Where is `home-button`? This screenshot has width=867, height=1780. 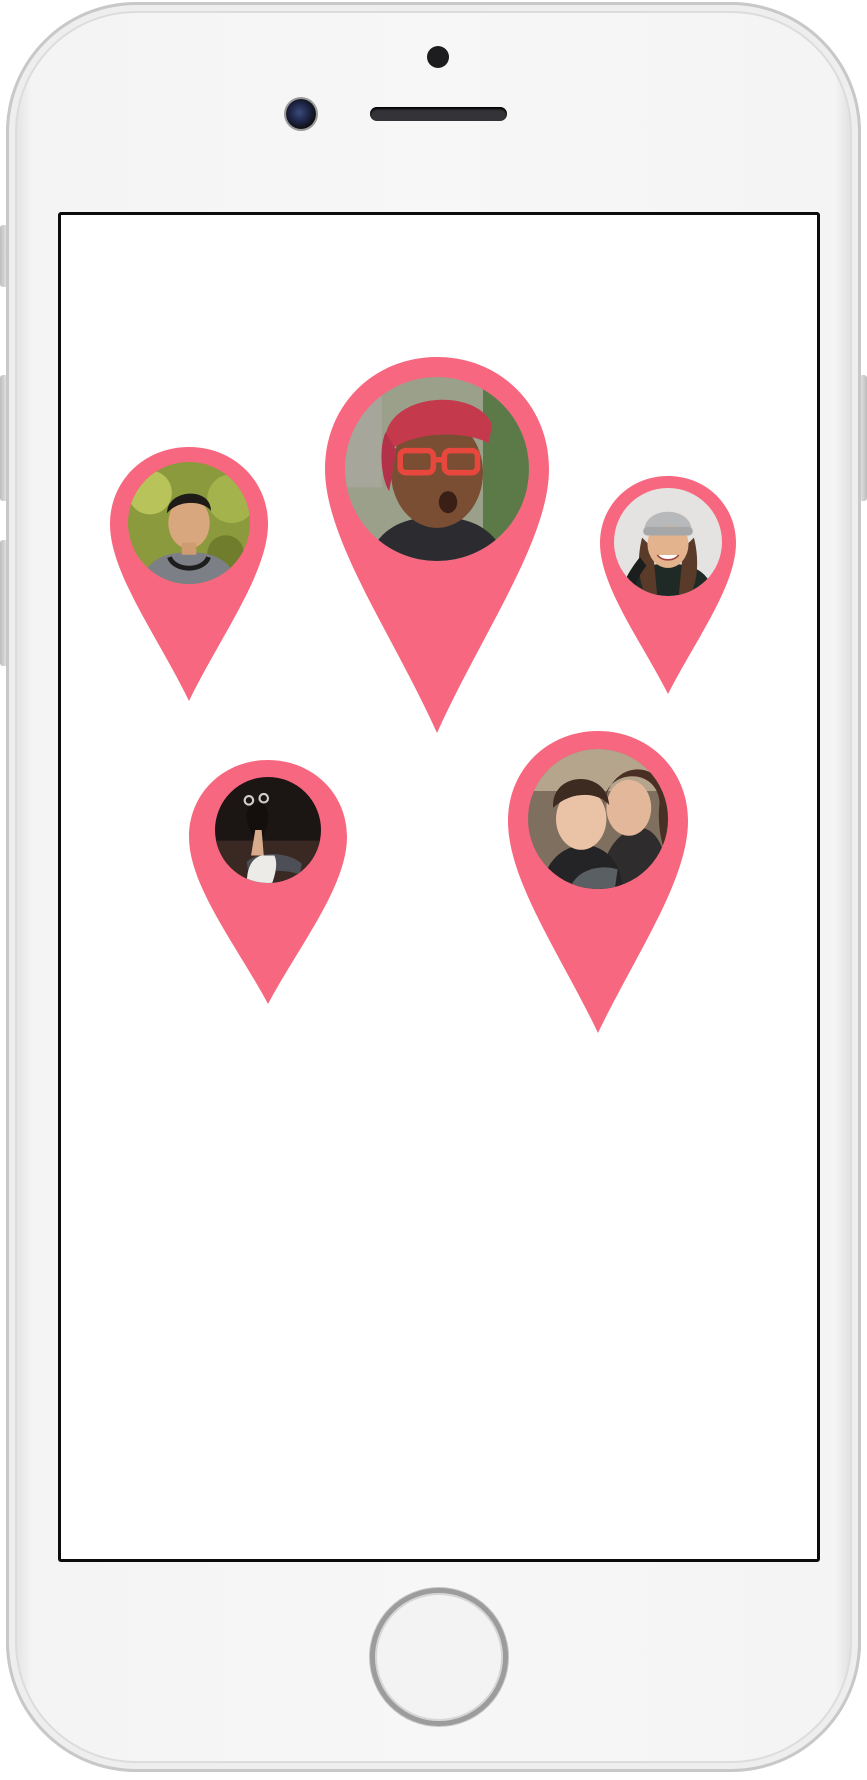
home-button is located at coordinates (439, 1657).